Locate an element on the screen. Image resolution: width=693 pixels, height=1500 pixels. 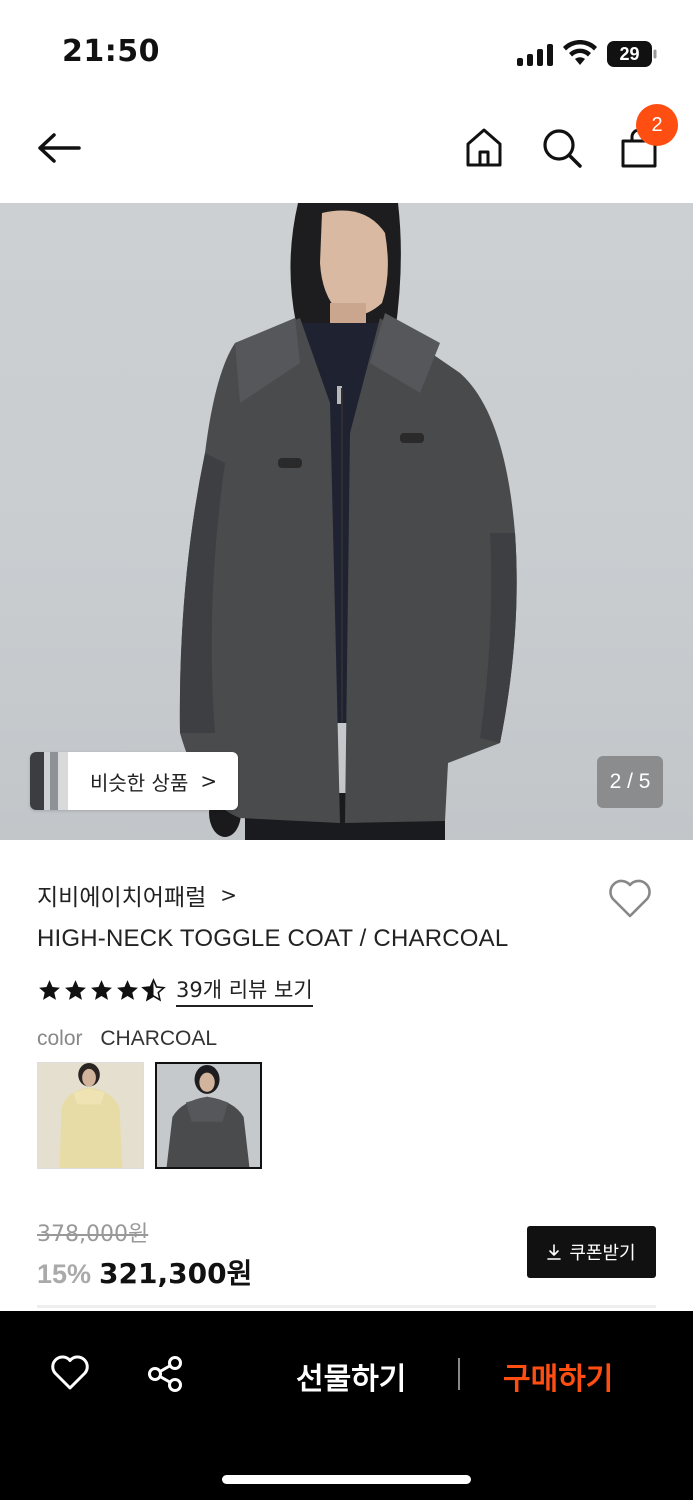
cart-count-badge: 2 is located at coordinates (657, 125).